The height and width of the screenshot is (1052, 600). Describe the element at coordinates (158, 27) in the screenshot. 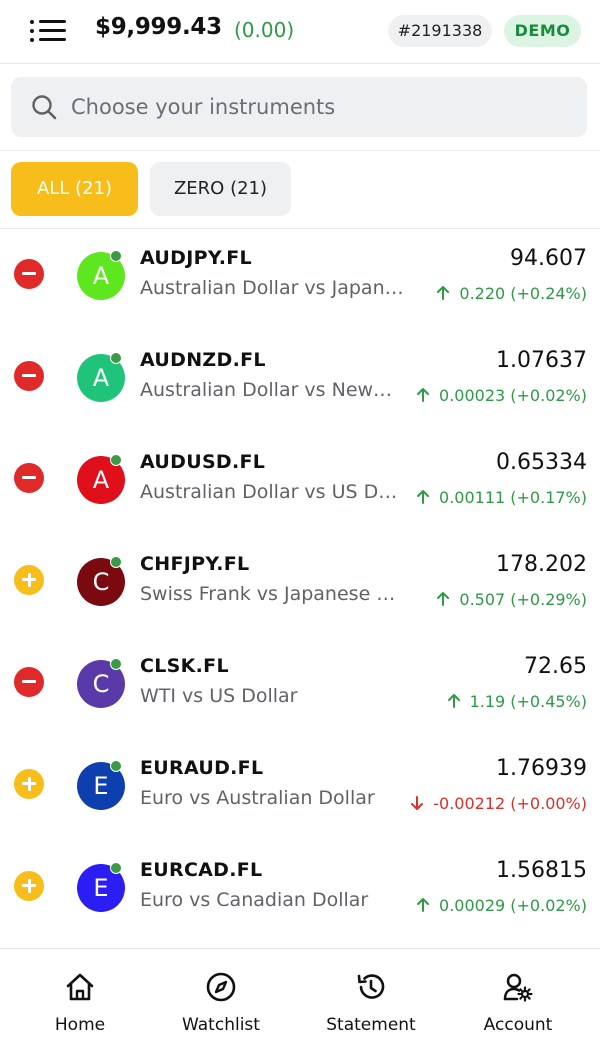

I see `account-balance: $9,999.43` at that location.